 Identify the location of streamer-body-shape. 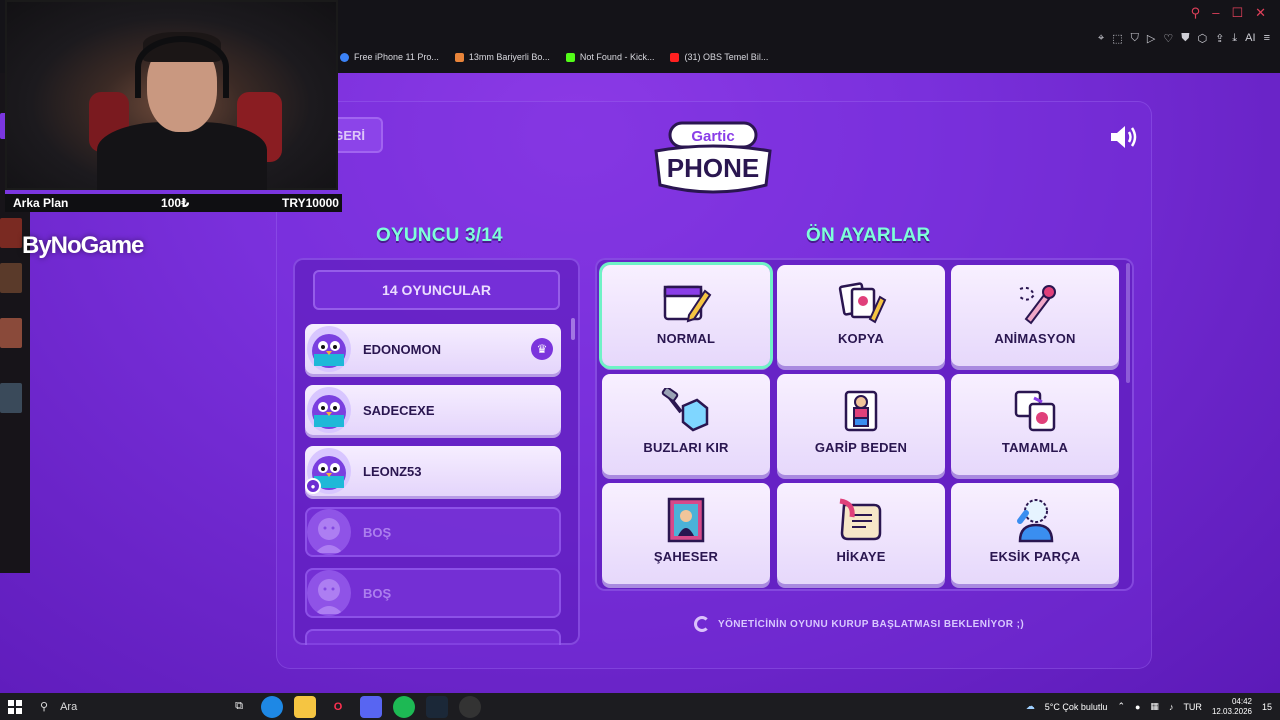
(182, 157).